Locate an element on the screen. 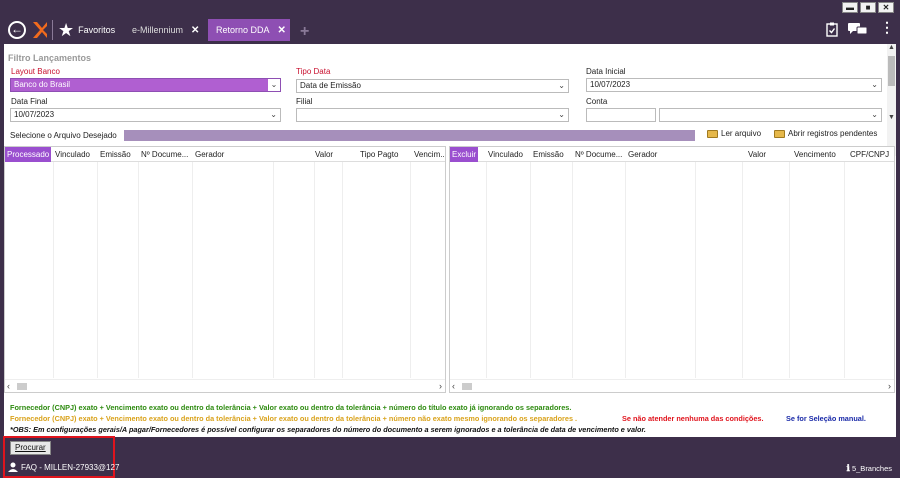  read-file-button: Ler arquivo is located at coordinates (734, 133).